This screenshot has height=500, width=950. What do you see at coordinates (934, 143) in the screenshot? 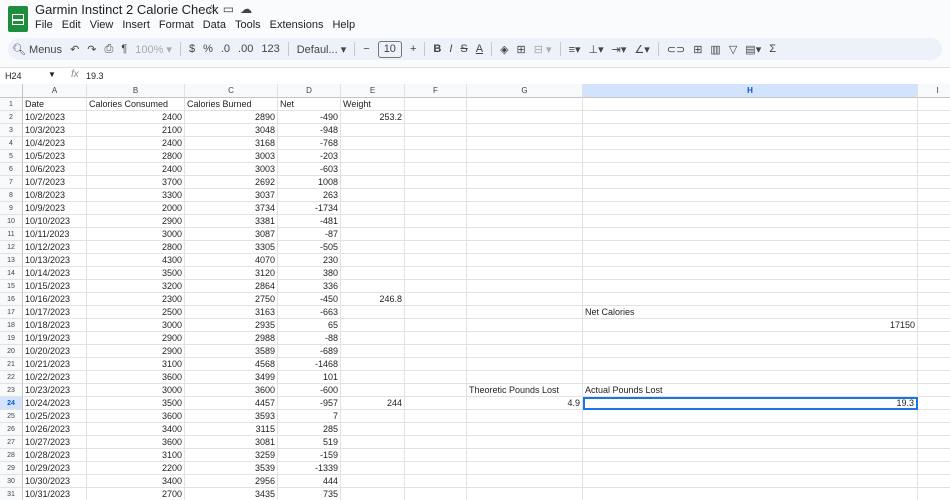
I see `cell-i4` at bounding box center [934, 143].